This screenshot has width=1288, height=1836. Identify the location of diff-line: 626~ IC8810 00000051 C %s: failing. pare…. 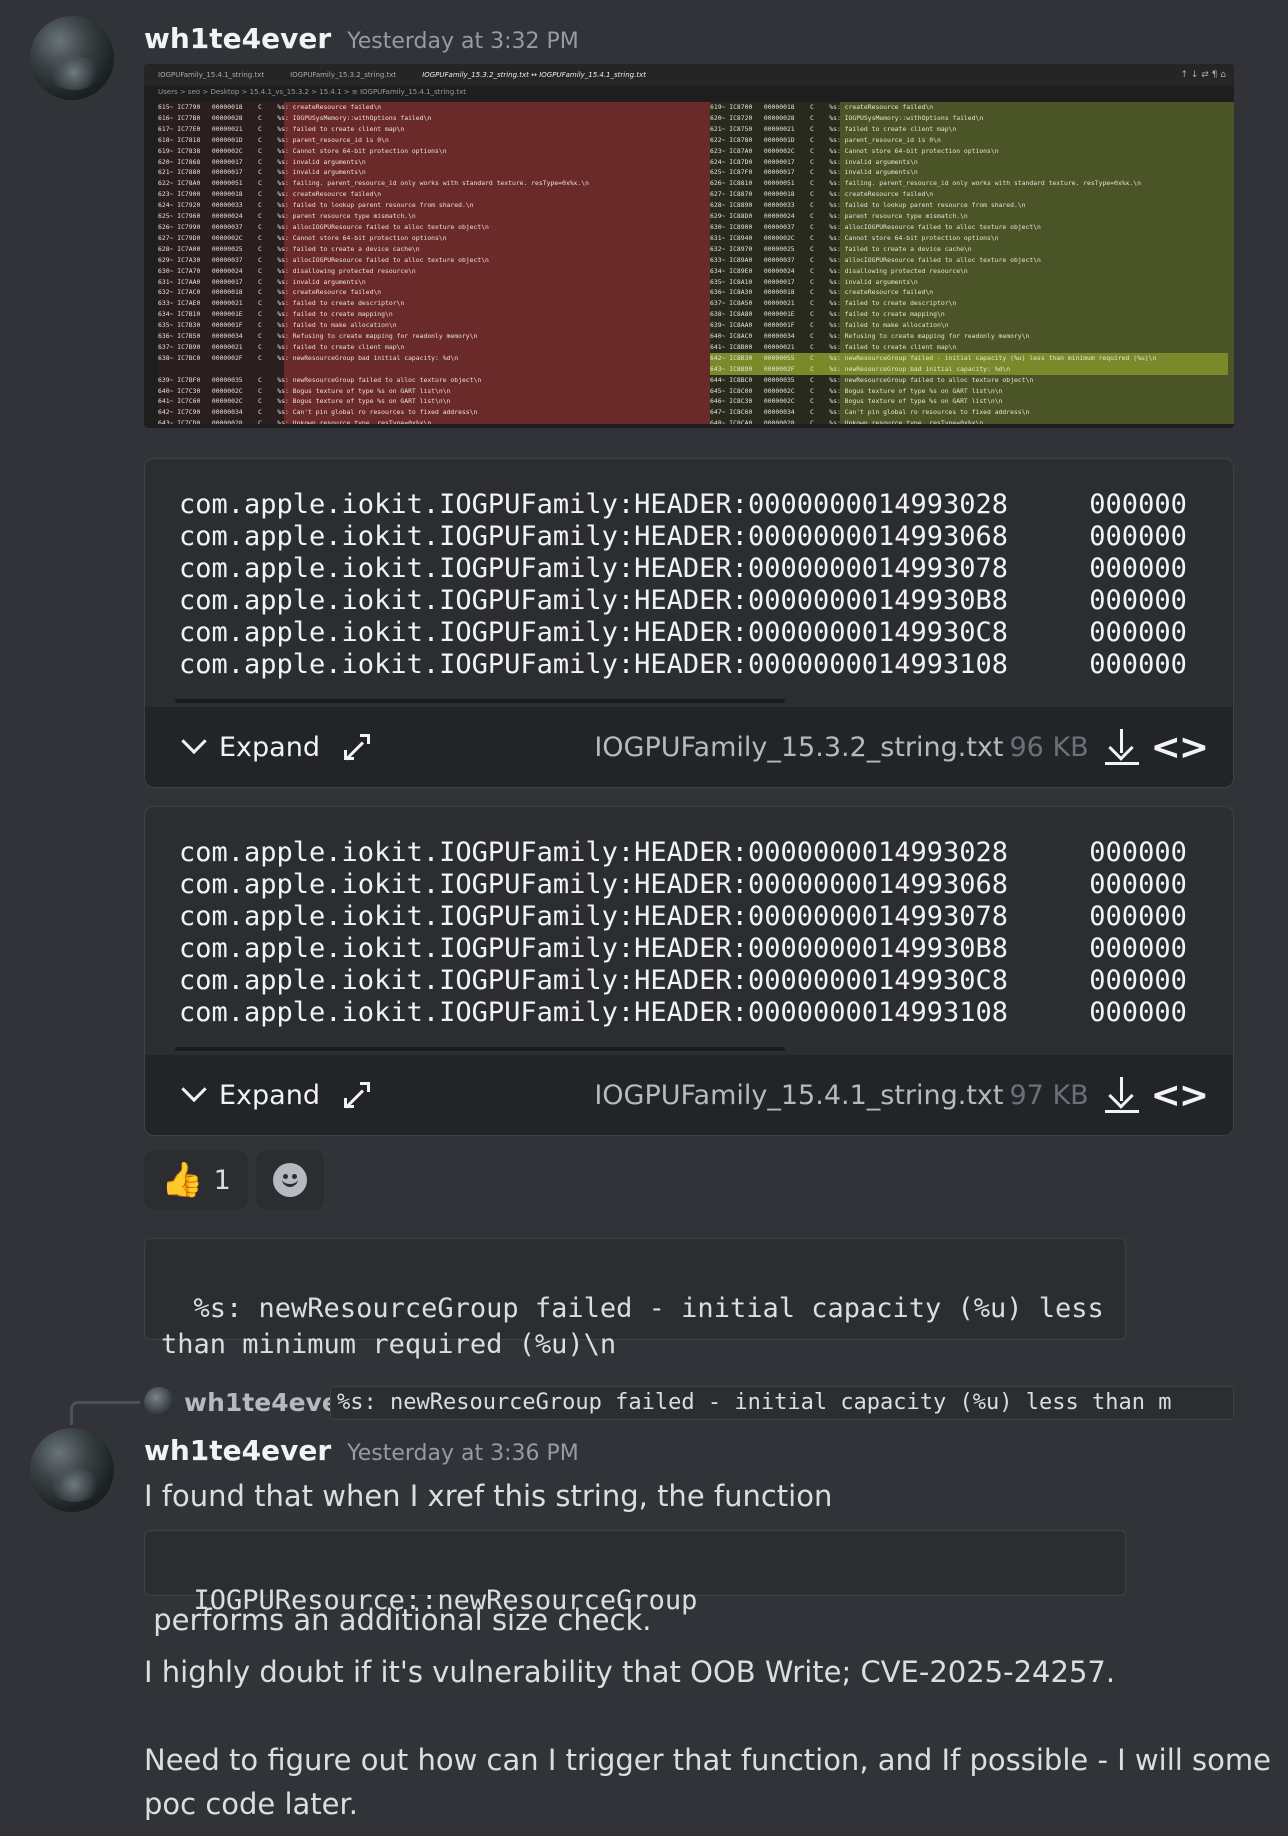
(925, 183).